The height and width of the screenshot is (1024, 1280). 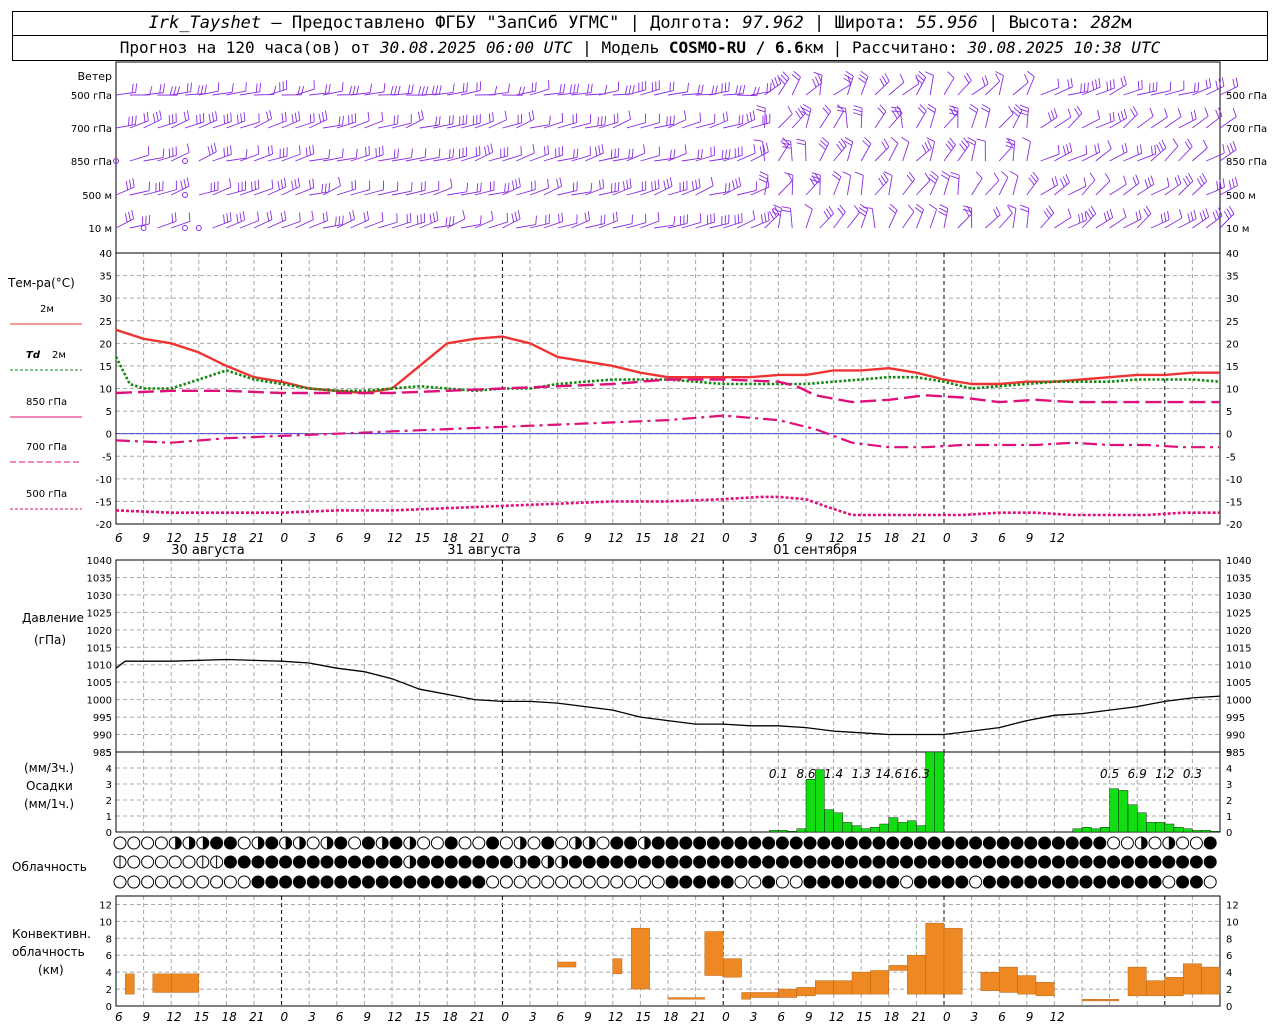 What do you see at coordinates (450, 1017) in the screenshot?
I see `x-tick-label-bottom: 18` at bounding box center [450, 1017].